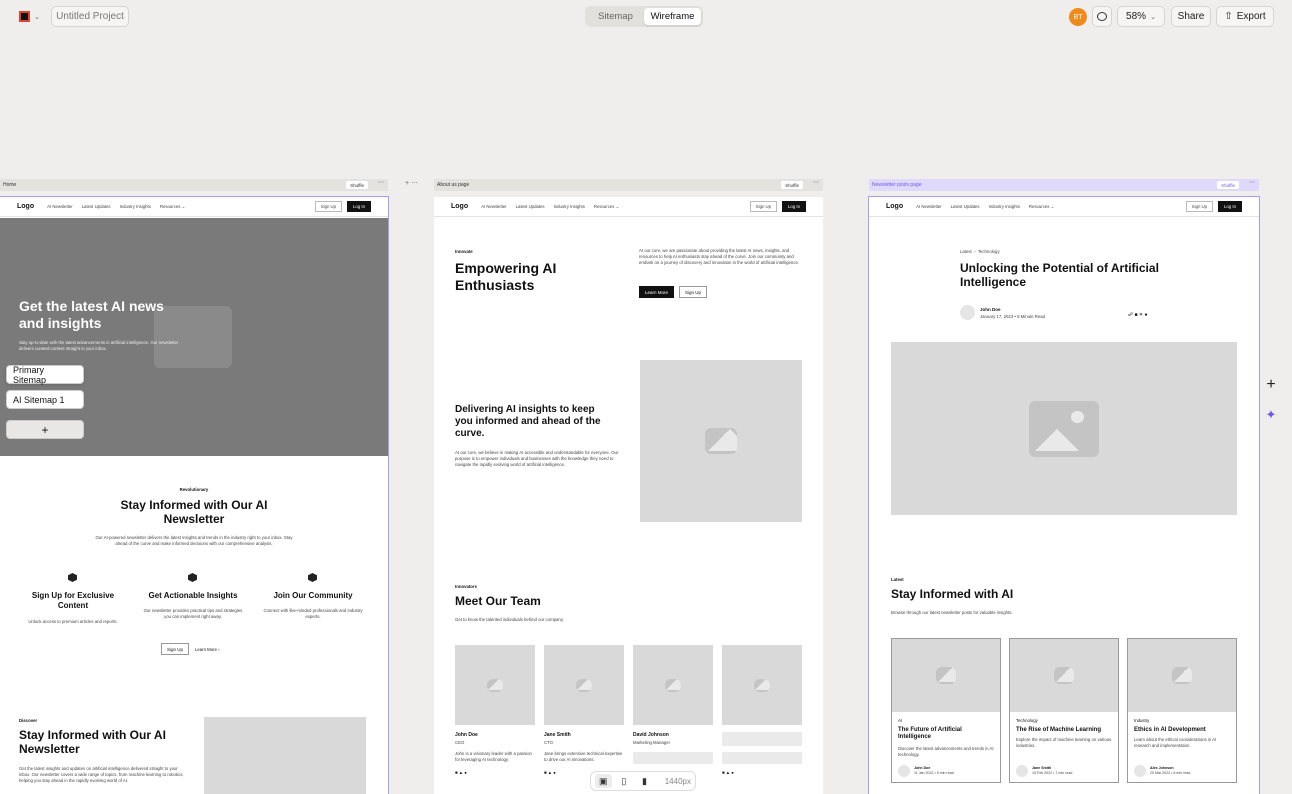 This screenshot has height=794, width=1292. What do you see at coordinates (1191, 16) in the screenshot?
I see `share-button: Share` at bounding box center [1191, 16].